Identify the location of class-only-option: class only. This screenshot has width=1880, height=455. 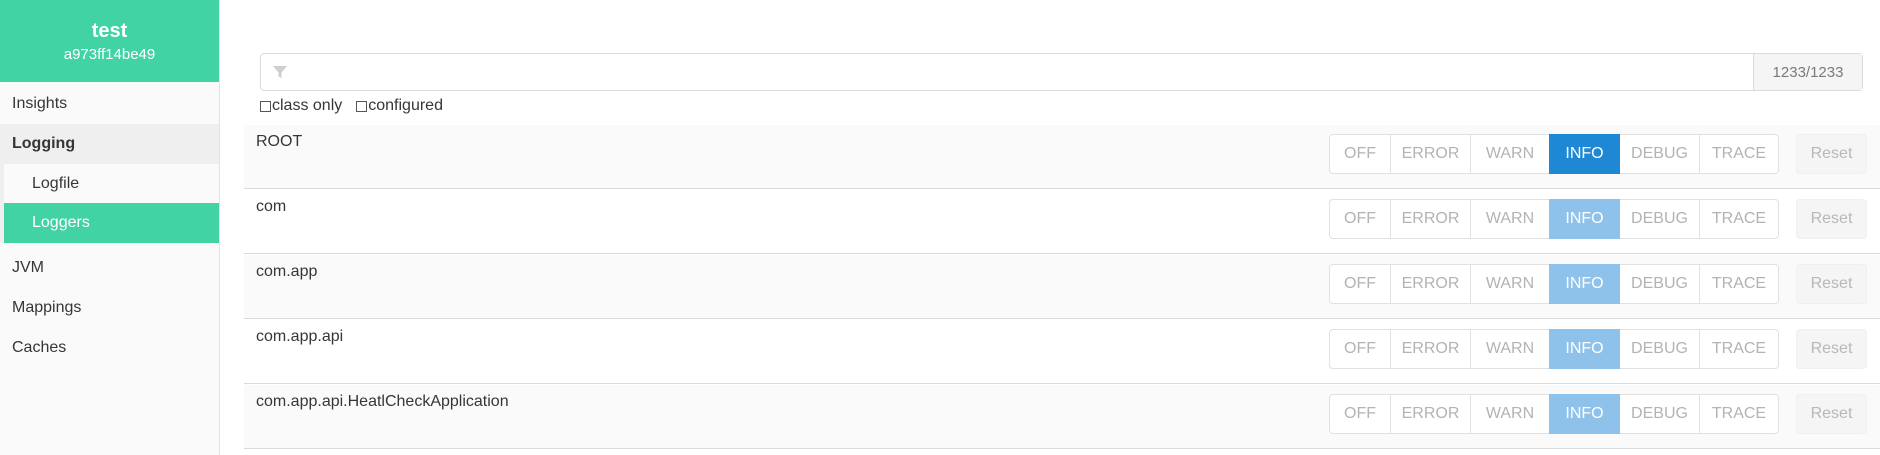
(301, 106).